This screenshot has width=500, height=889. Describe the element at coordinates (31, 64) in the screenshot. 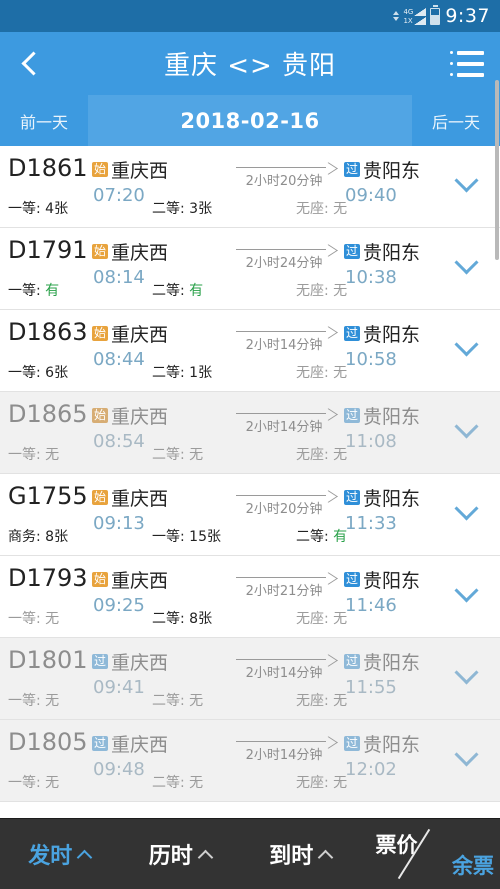

I see `back-chevron-icon` at that location.